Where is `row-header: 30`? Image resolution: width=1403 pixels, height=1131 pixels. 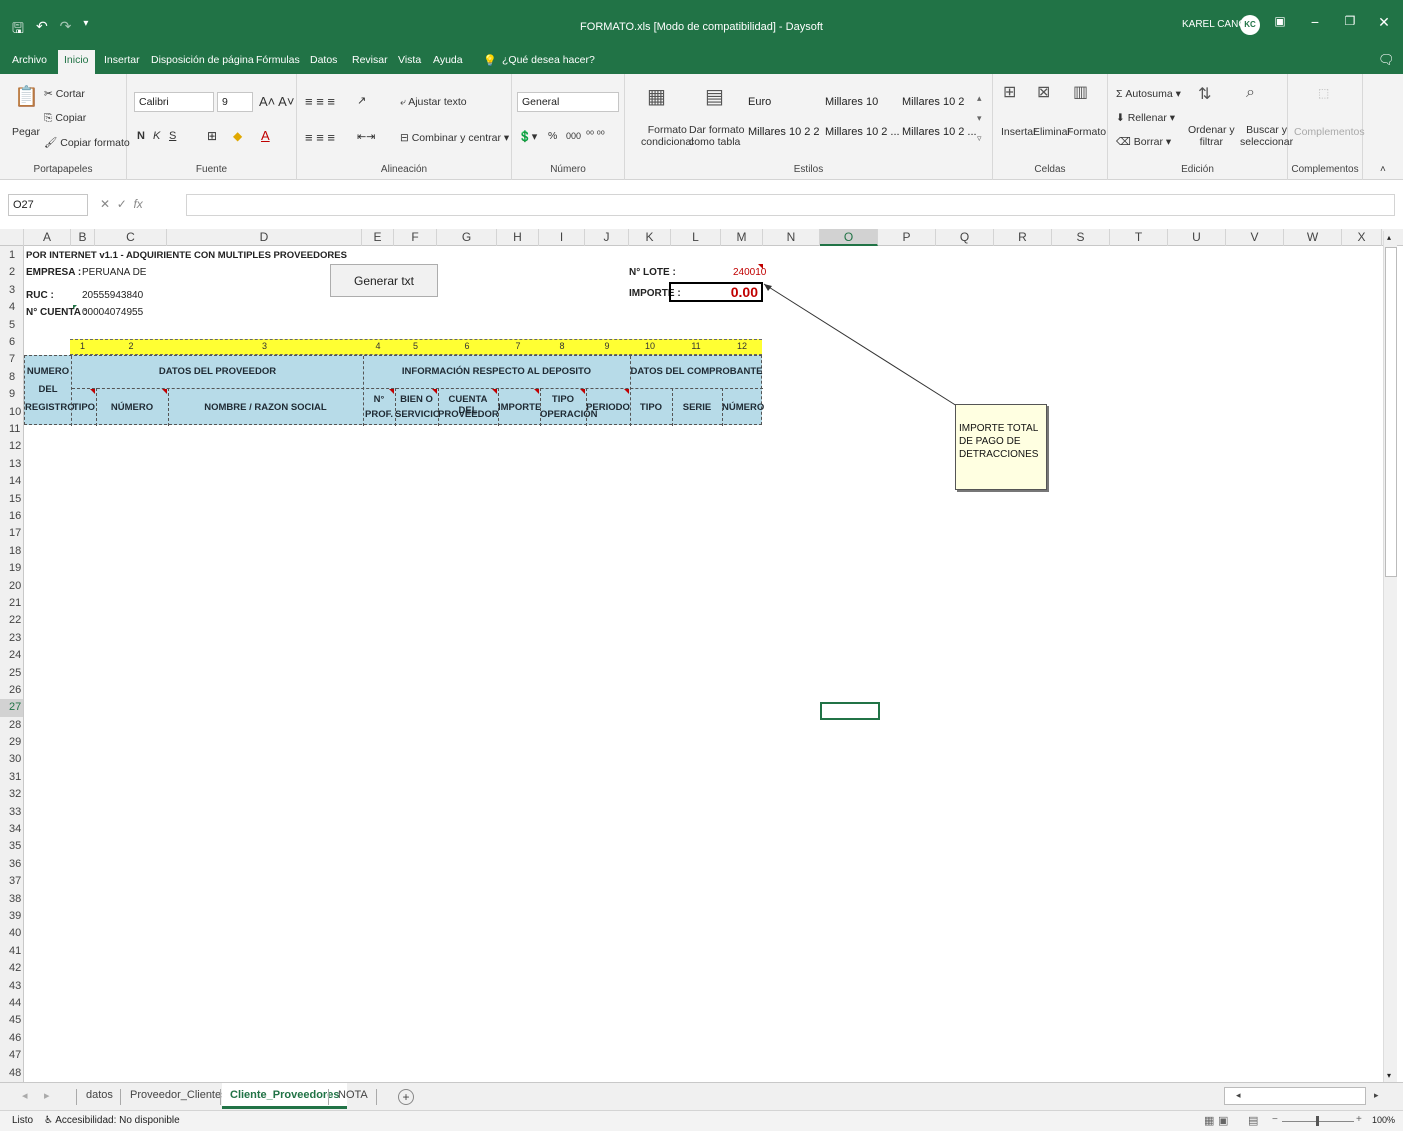
row-header: 30 is located at coordinates (11, 759).